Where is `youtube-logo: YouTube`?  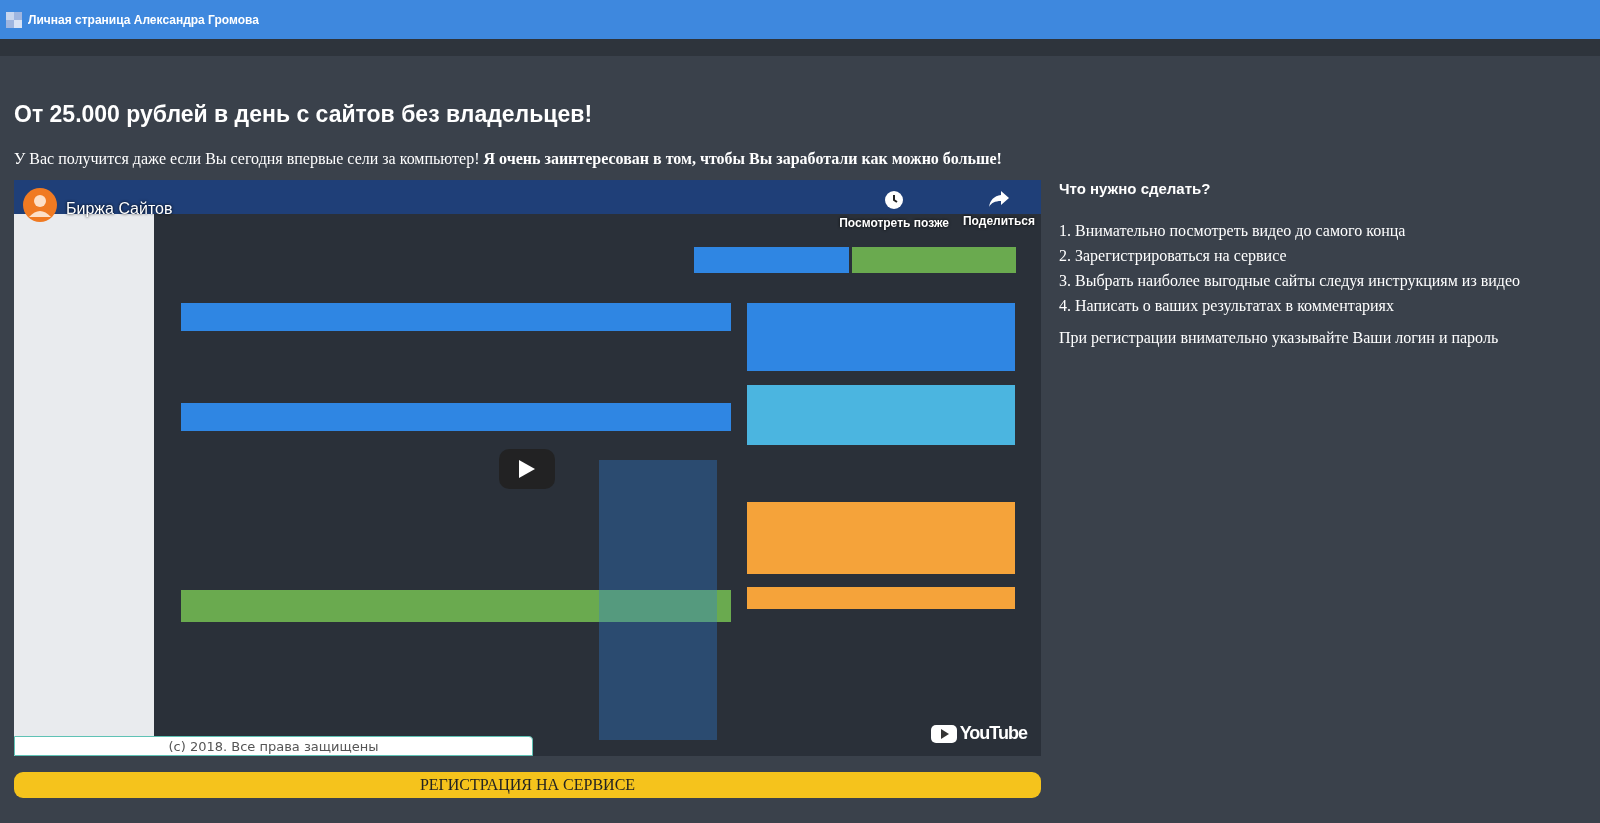
youtube-logo: YouTube is located at coordinates (978, 733).